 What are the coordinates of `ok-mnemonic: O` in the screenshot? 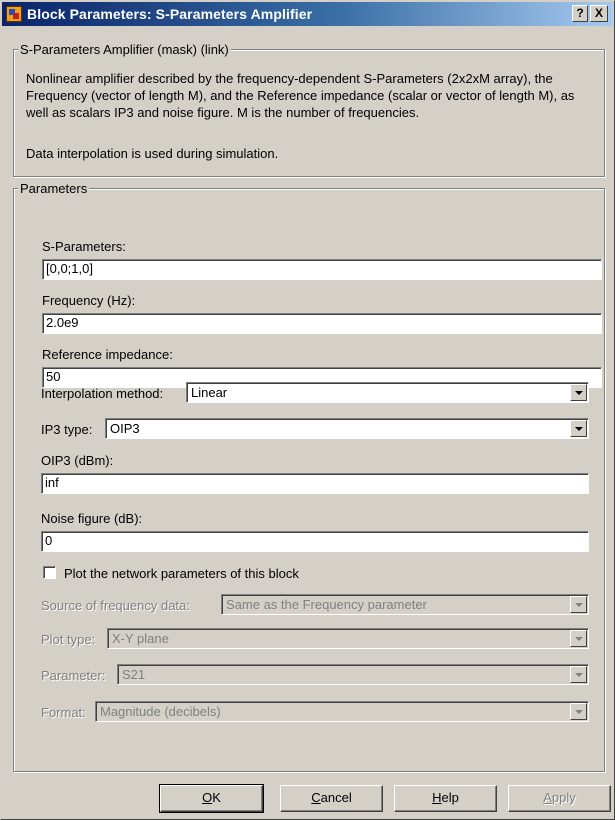 It's located at (207, 797).